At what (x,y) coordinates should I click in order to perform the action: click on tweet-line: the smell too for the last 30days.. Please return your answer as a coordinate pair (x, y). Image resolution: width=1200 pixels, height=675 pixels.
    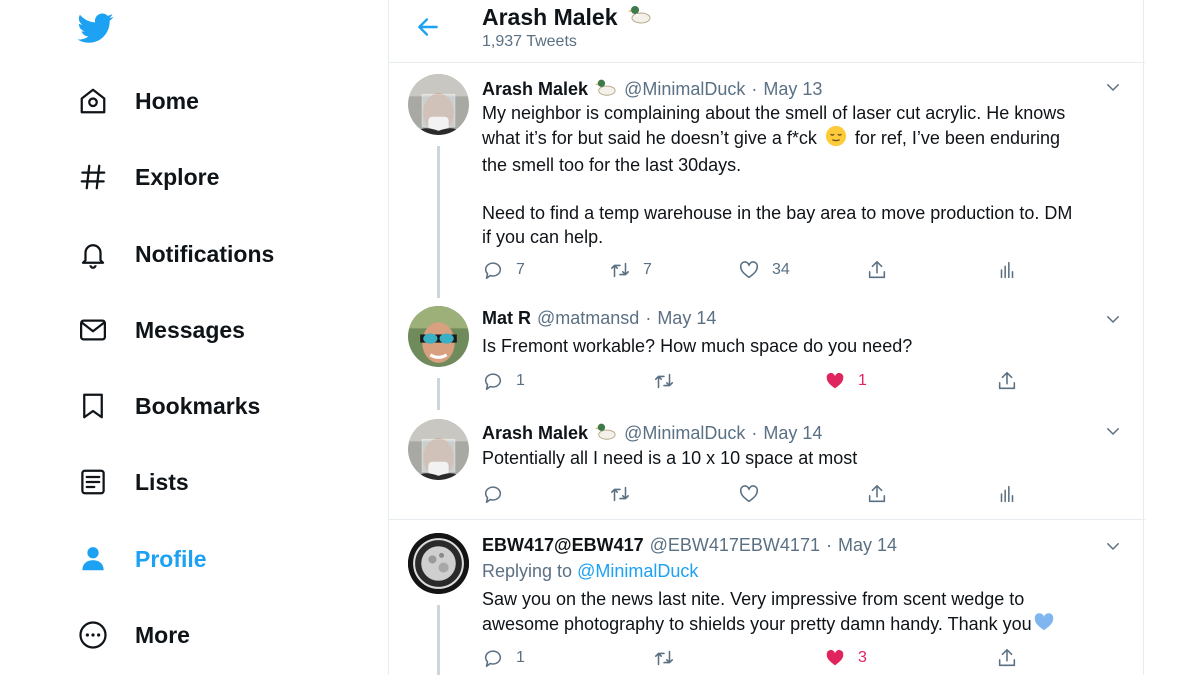
    Looking at the image, I should click on (612, 165).